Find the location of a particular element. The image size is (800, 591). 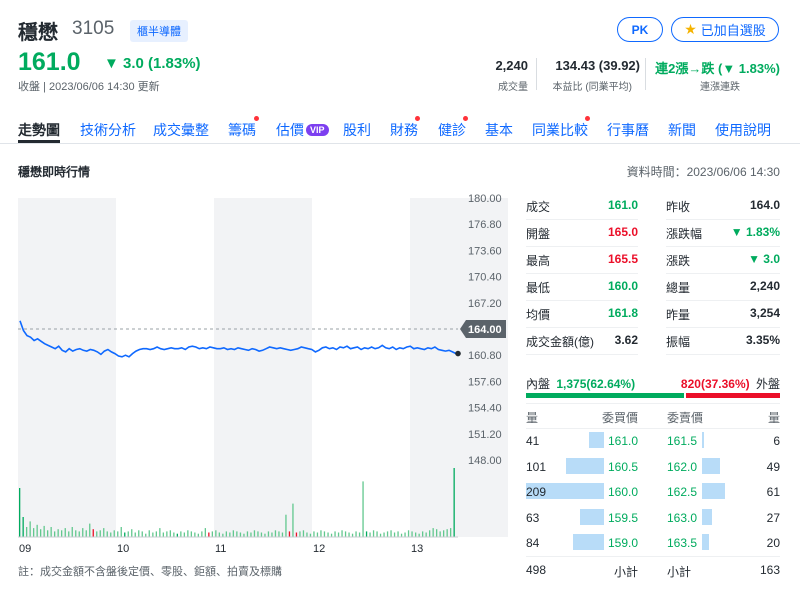

star-icon: ★ is located at coordinates (690, 29).